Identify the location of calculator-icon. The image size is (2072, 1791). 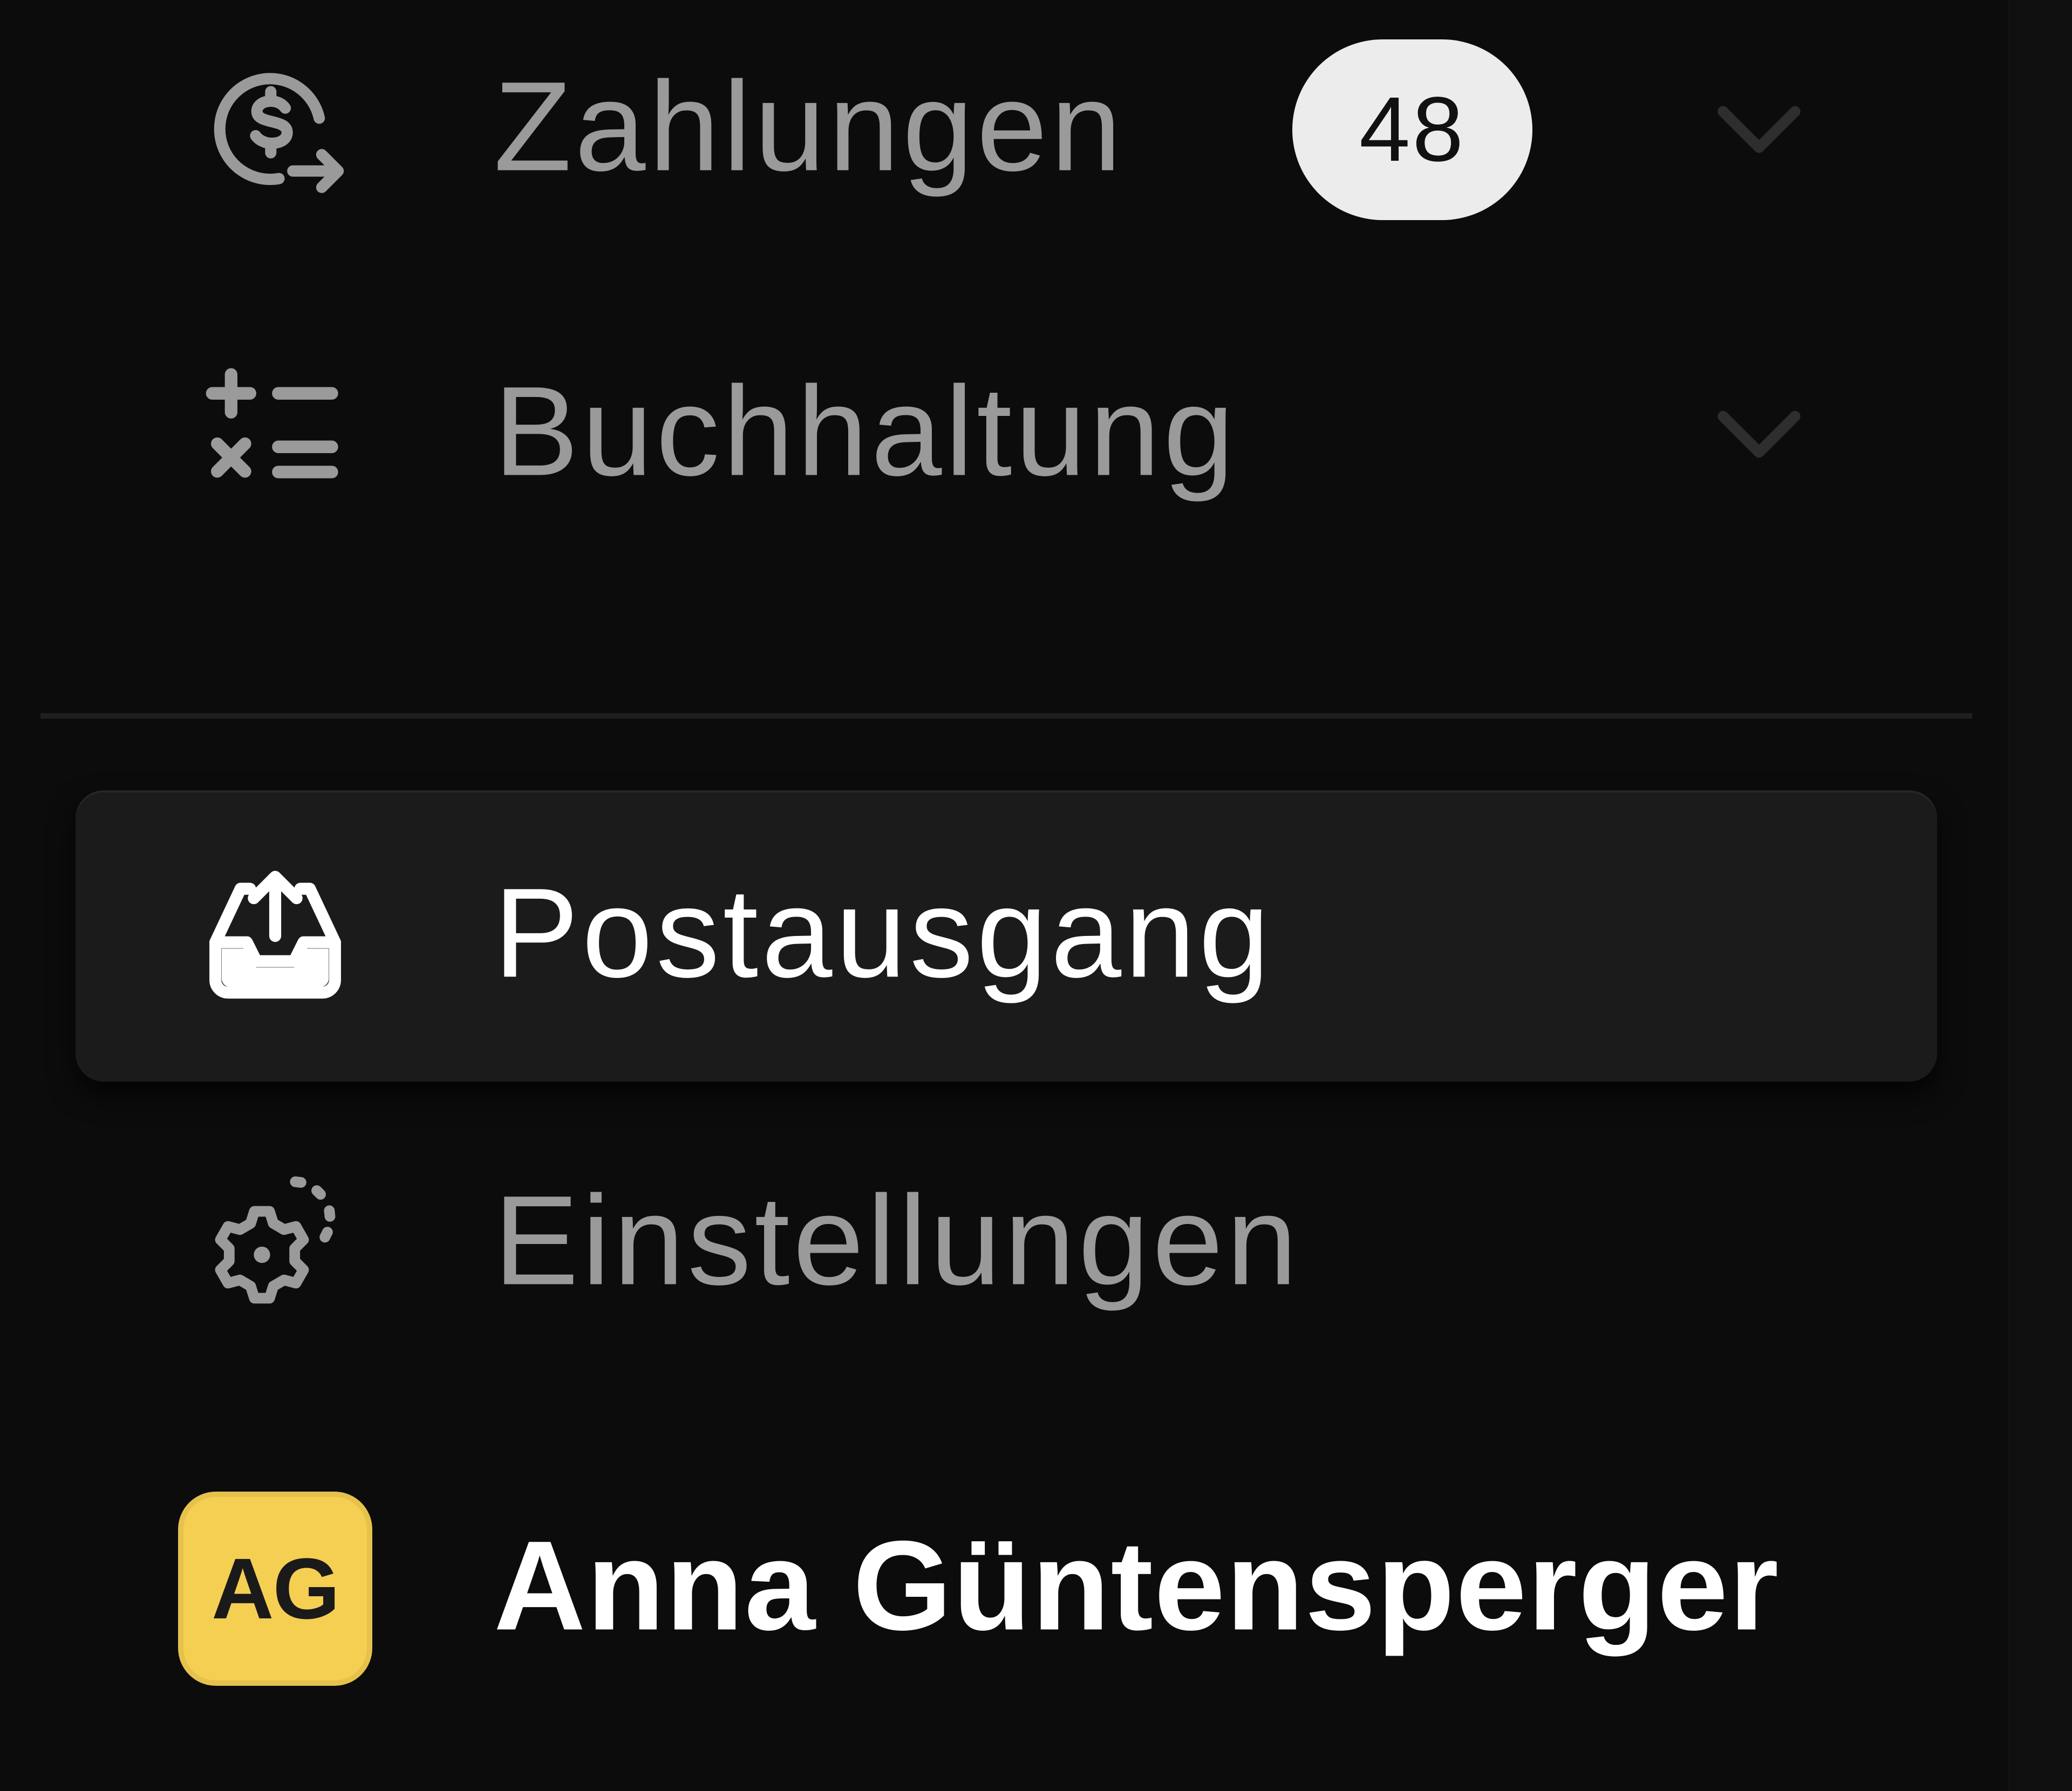
(275, 434).